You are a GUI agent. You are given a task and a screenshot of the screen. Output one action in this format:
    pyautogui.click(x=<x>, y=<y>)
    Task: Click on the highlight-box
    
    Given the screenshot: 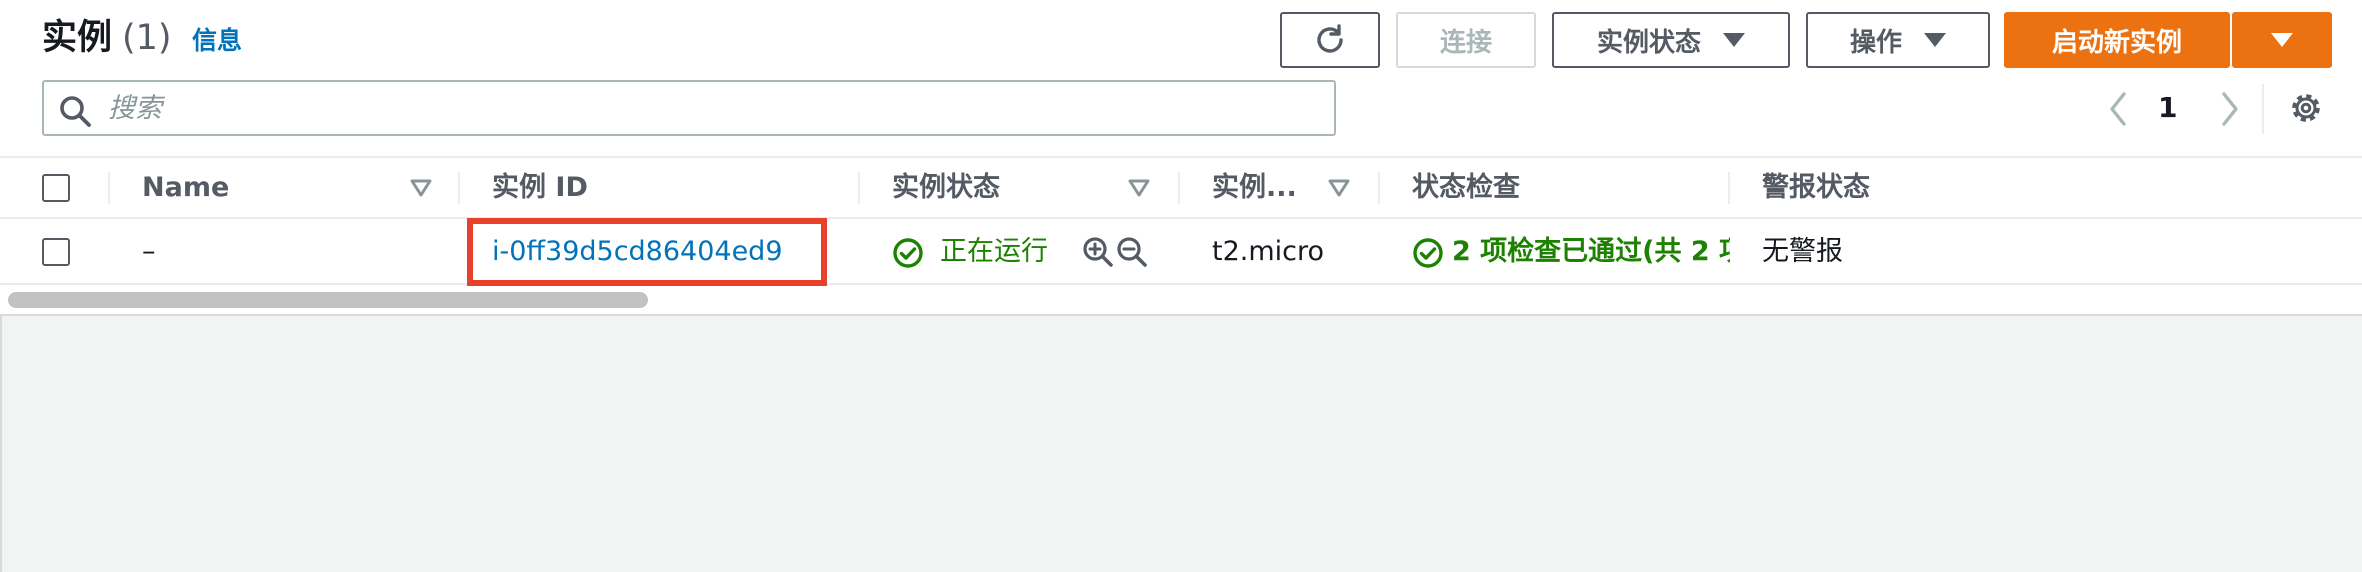 What is the action you would take?
    pyautogui.click(x=647, y=252)
    